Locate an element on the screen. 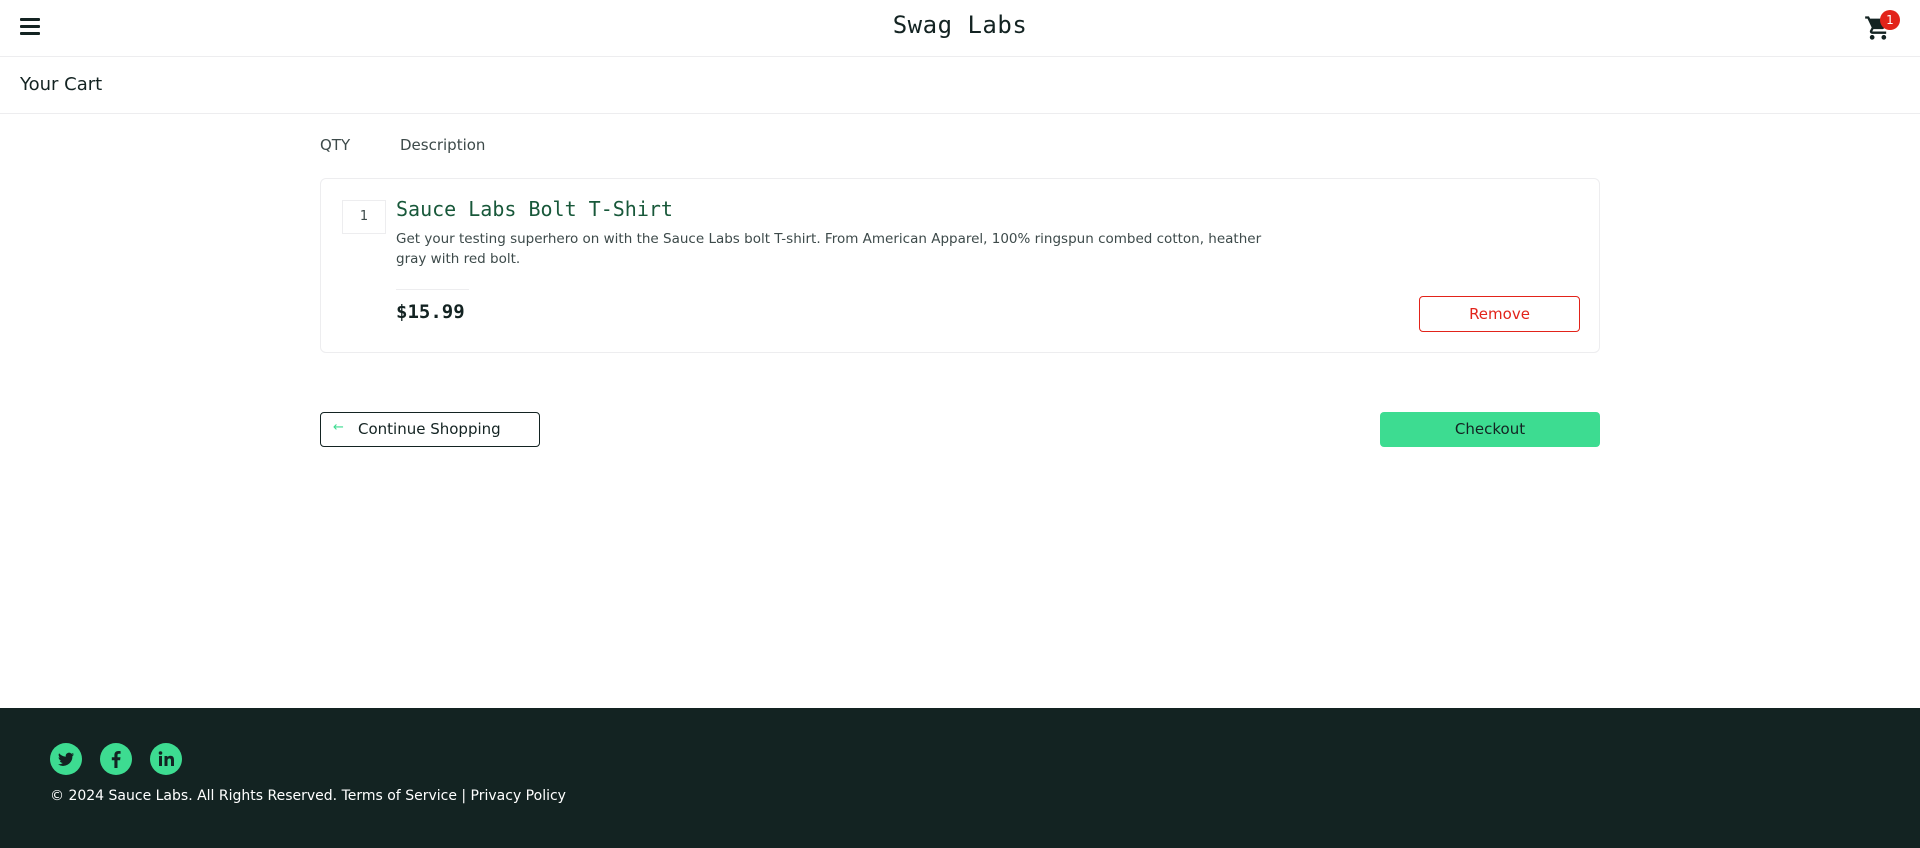 This screenshot has width=1920, height=848. facebook-icon is located at coordinates (116, 759).